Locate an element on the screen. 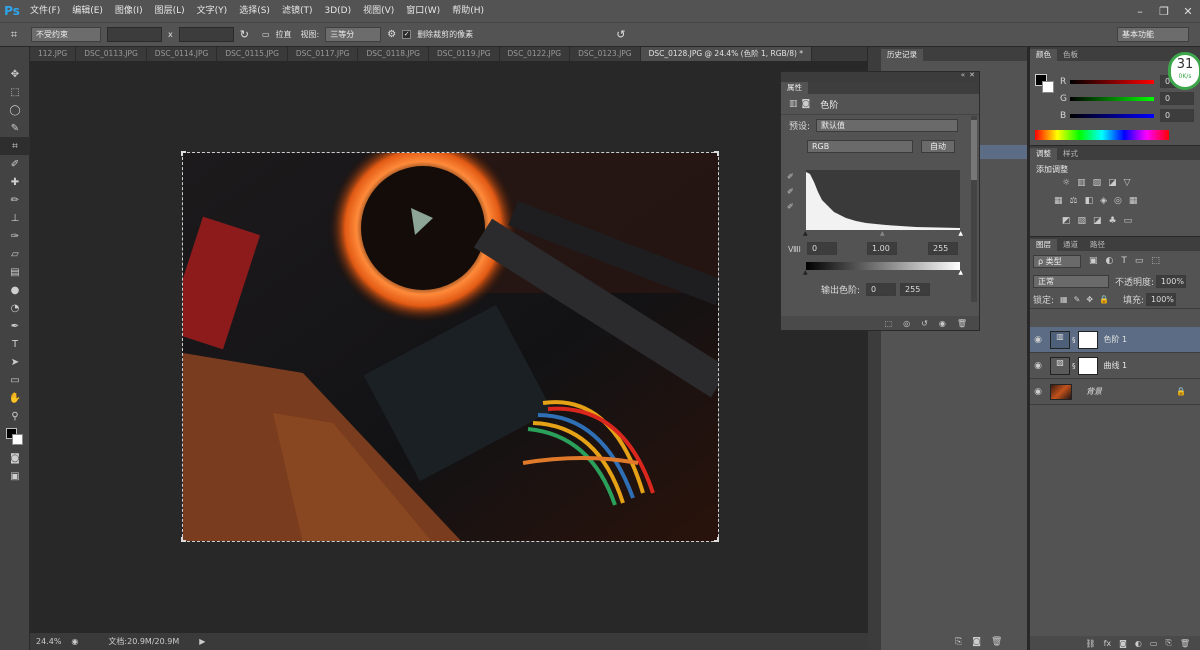 The height and width of the screenshot is (650, 1200). white-eyedropper-icon: ✐ is located at coordinates (790, 206).